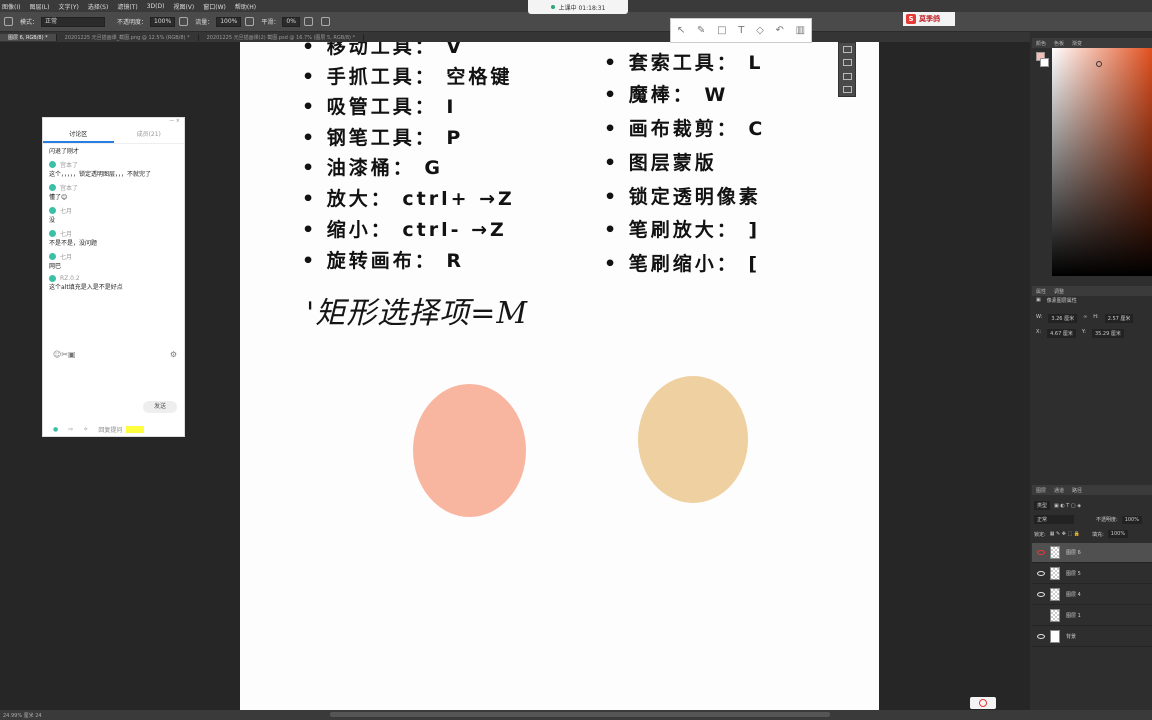 This screenshot has width=1152, height=720. Describe the element at coordinates (39, 6) in the screenshot. I see `menu-layer: 图层(L)` at that location.